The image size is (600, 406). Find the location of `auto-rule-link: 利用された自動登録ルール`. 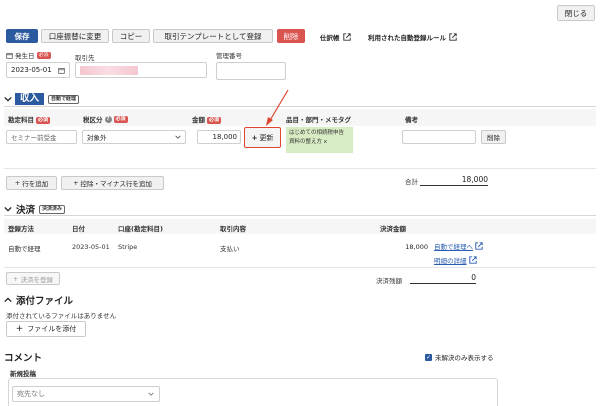

auto-rule-link: 利用された自動登録ルール is located at coordinates (412, 37).